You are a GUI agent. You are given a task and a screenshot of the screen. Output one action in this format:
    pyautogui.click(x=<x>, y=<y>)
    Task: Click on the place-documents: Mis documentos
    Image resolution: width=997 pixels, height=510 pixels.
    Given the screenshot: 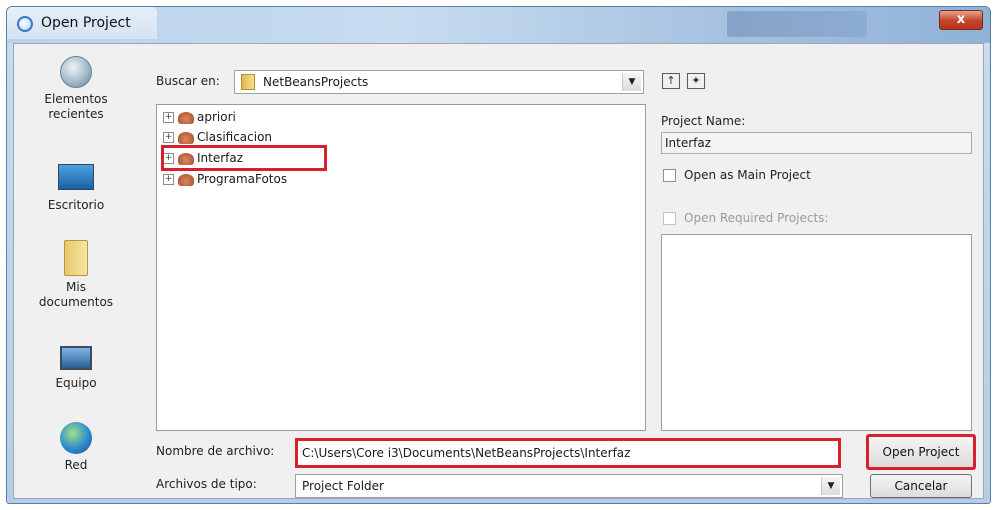 What is the action you would take?
    pyautogui.click(x=76, y=275)
    